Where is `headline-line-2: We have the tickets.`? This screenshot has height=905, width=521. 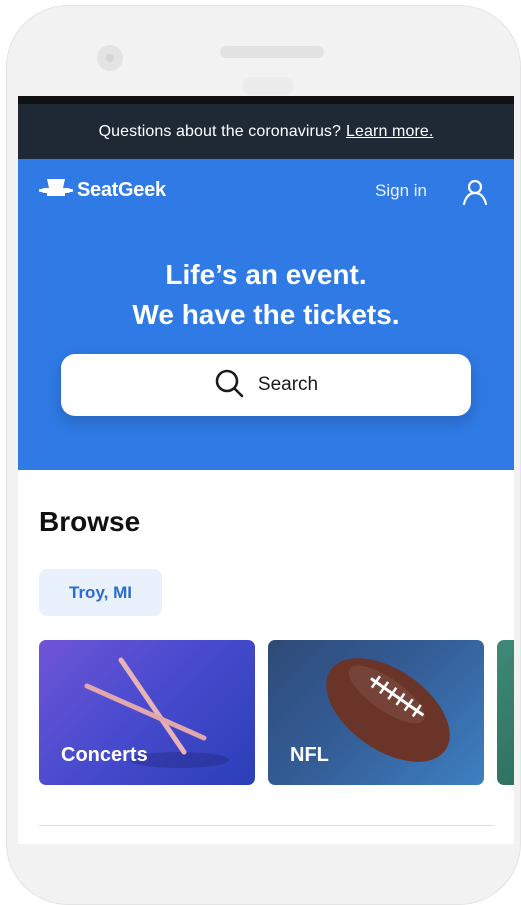 headline-line-2: We have the tickets. is located at coordinates (266, 314).